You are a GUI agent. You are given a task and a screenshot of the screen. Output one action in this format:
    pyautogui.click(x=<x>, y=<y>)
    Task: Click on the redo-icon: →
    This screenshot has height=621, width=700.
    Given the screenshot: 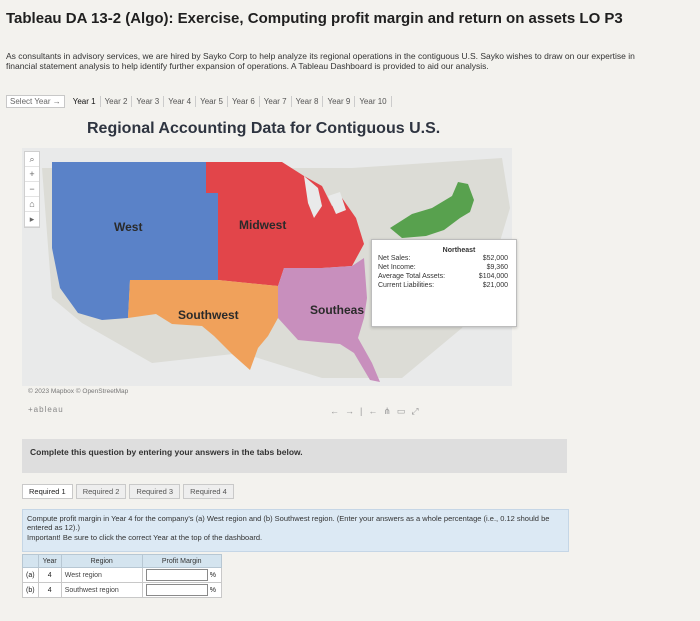 What is the action you would take?
    pyautogui.click(x=352, y=411)
    